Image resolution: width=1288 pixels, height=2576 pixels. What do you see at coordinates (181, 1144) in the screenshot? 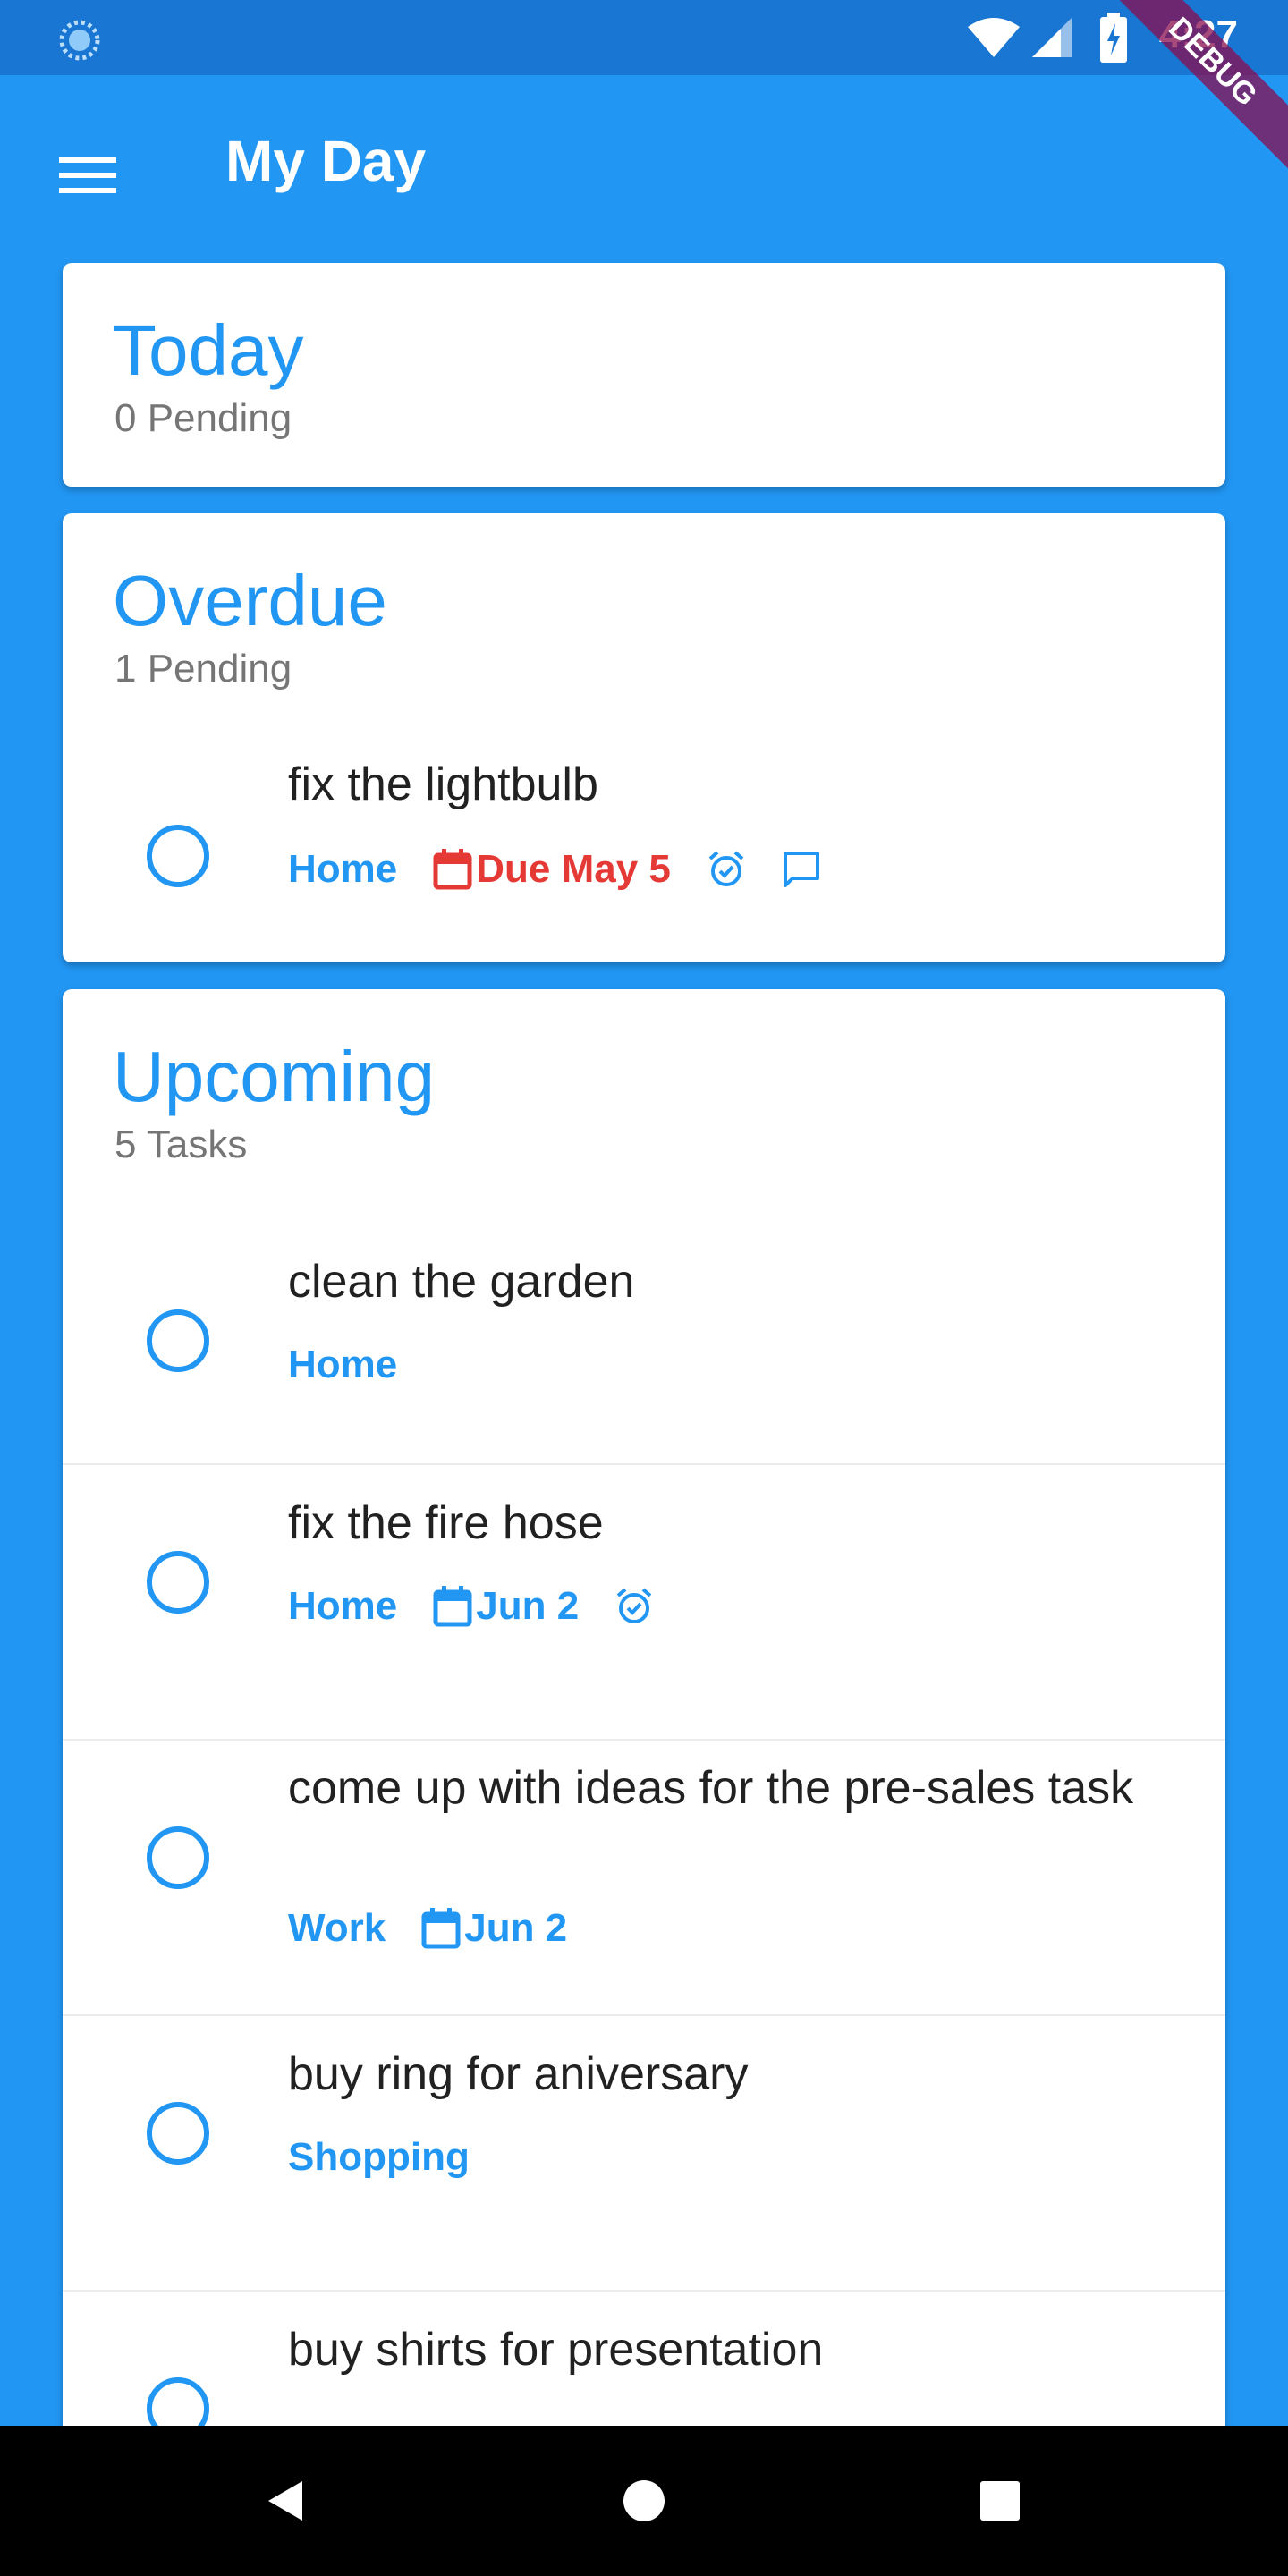
I see `section-count: 5 Tasks` at bounding box center [181, 1144].